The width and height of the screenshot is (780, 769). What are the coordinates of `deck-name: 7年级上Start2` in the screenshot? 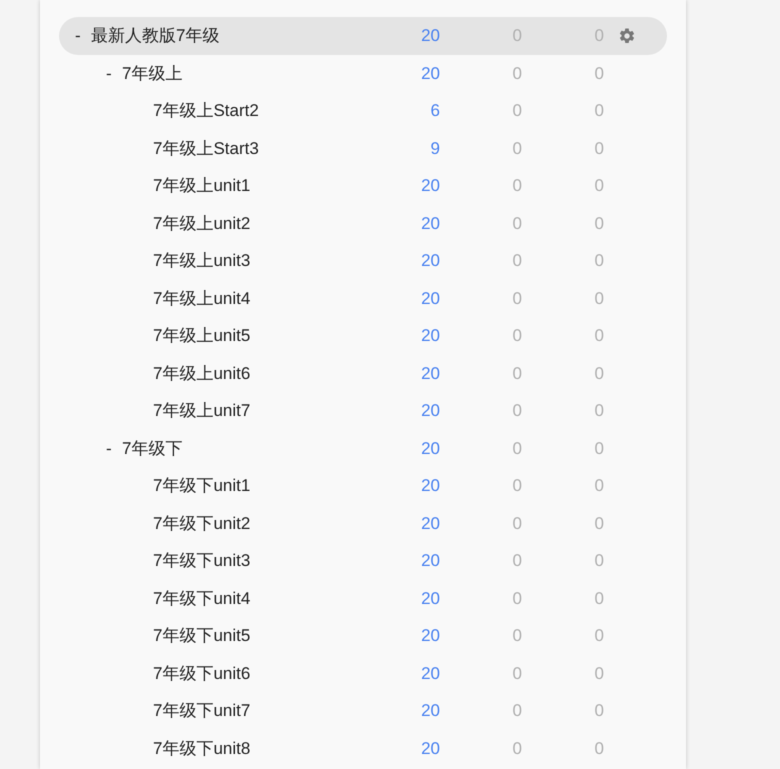 It's located at (206, 110).